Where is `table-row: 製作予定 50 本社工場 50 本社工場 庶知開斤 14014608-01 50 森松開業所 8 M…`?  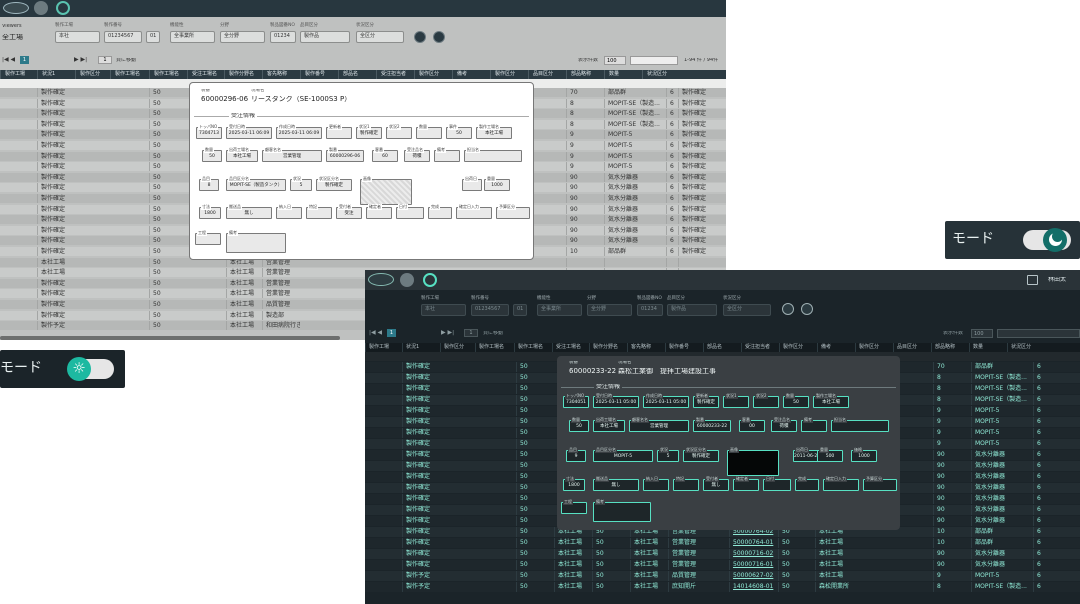
table-row: 製作予定 50 本社工場 50 本社工場 庶知開斤 14014608-01 50 森松開業所 8 M… is located at coordinates (722, 587).